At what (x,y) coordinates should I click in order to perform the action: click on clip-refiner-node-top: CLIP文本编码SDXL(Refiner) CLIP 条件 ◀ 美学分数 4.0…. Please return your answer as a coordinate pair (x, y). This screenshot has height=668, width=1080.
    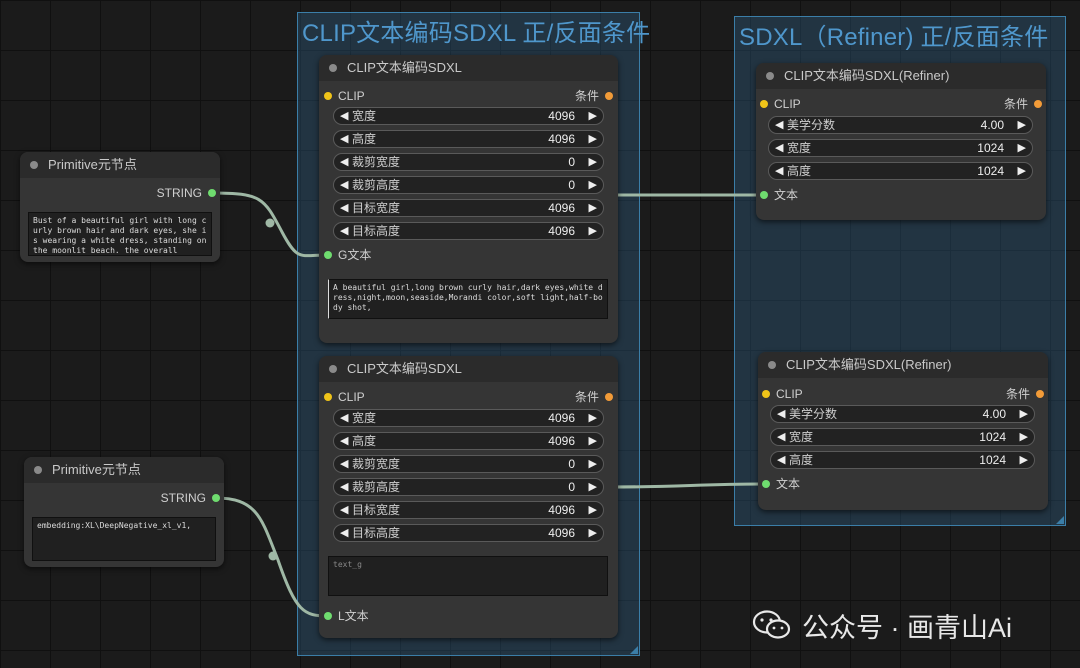
    Looking at the image, I should click on (901, 141).